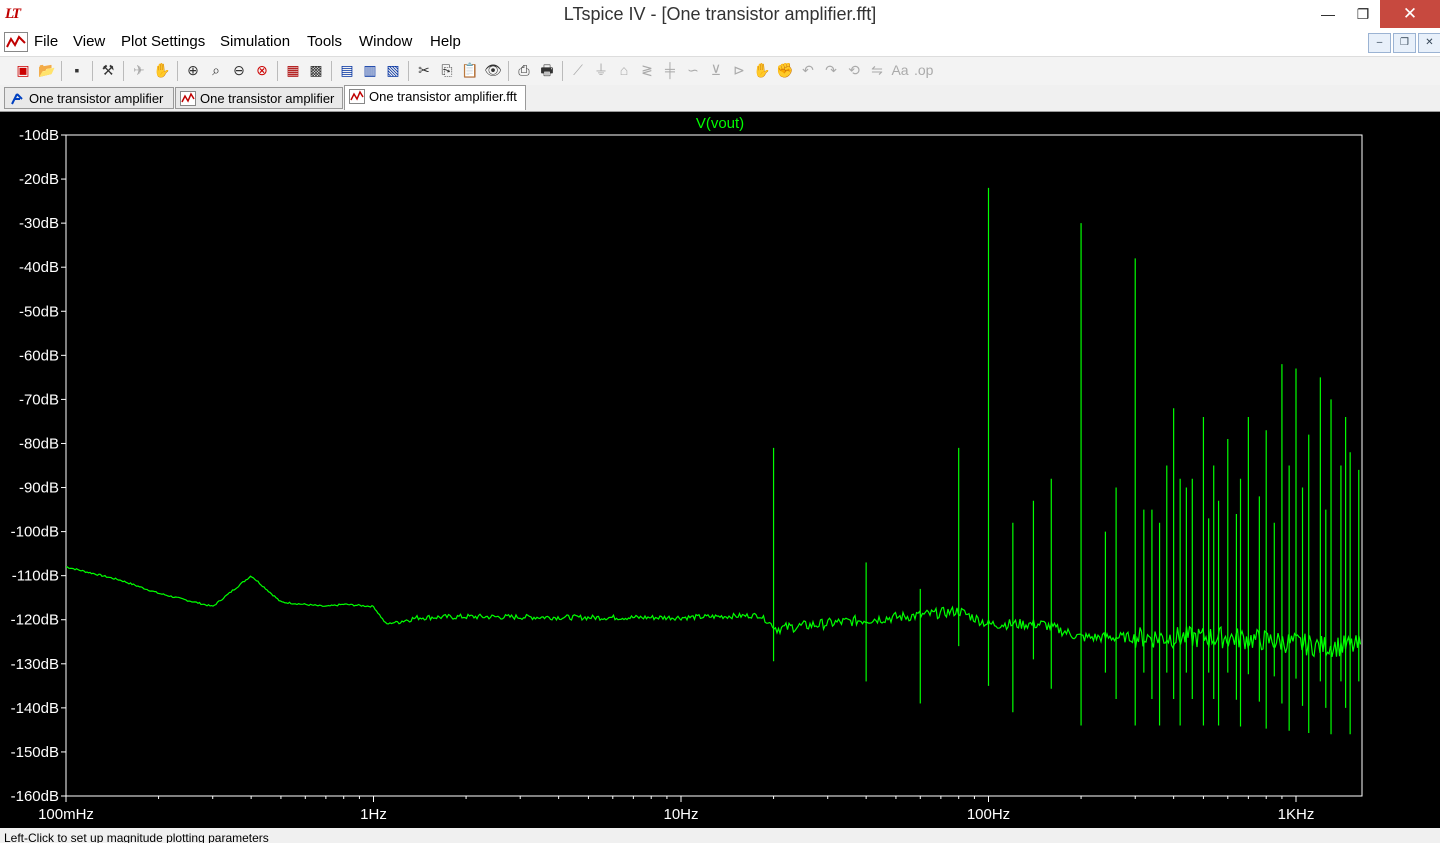 The image size is (1440, 843). What do you see at coordinates (385, 41) in the screenshot?
I see `menu-window: Window` at bounding box center [385, 41].